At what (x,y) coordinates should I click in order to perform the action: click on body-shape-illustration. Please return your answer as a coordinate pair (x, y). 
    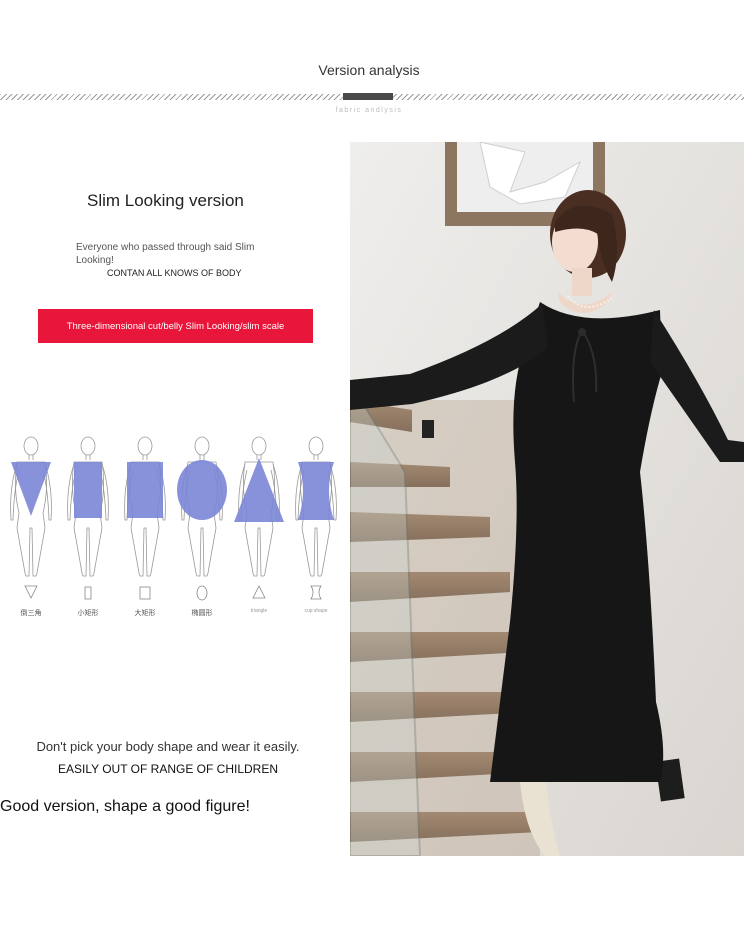
    Looking at the image, I should click on (173, 518).